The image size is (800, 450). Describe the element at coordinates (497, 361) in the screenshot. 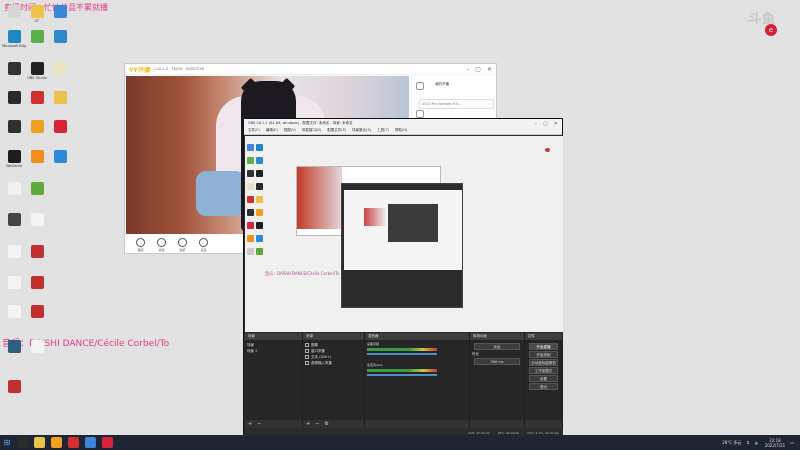

I see `duration-input: 300 ms` at that location.